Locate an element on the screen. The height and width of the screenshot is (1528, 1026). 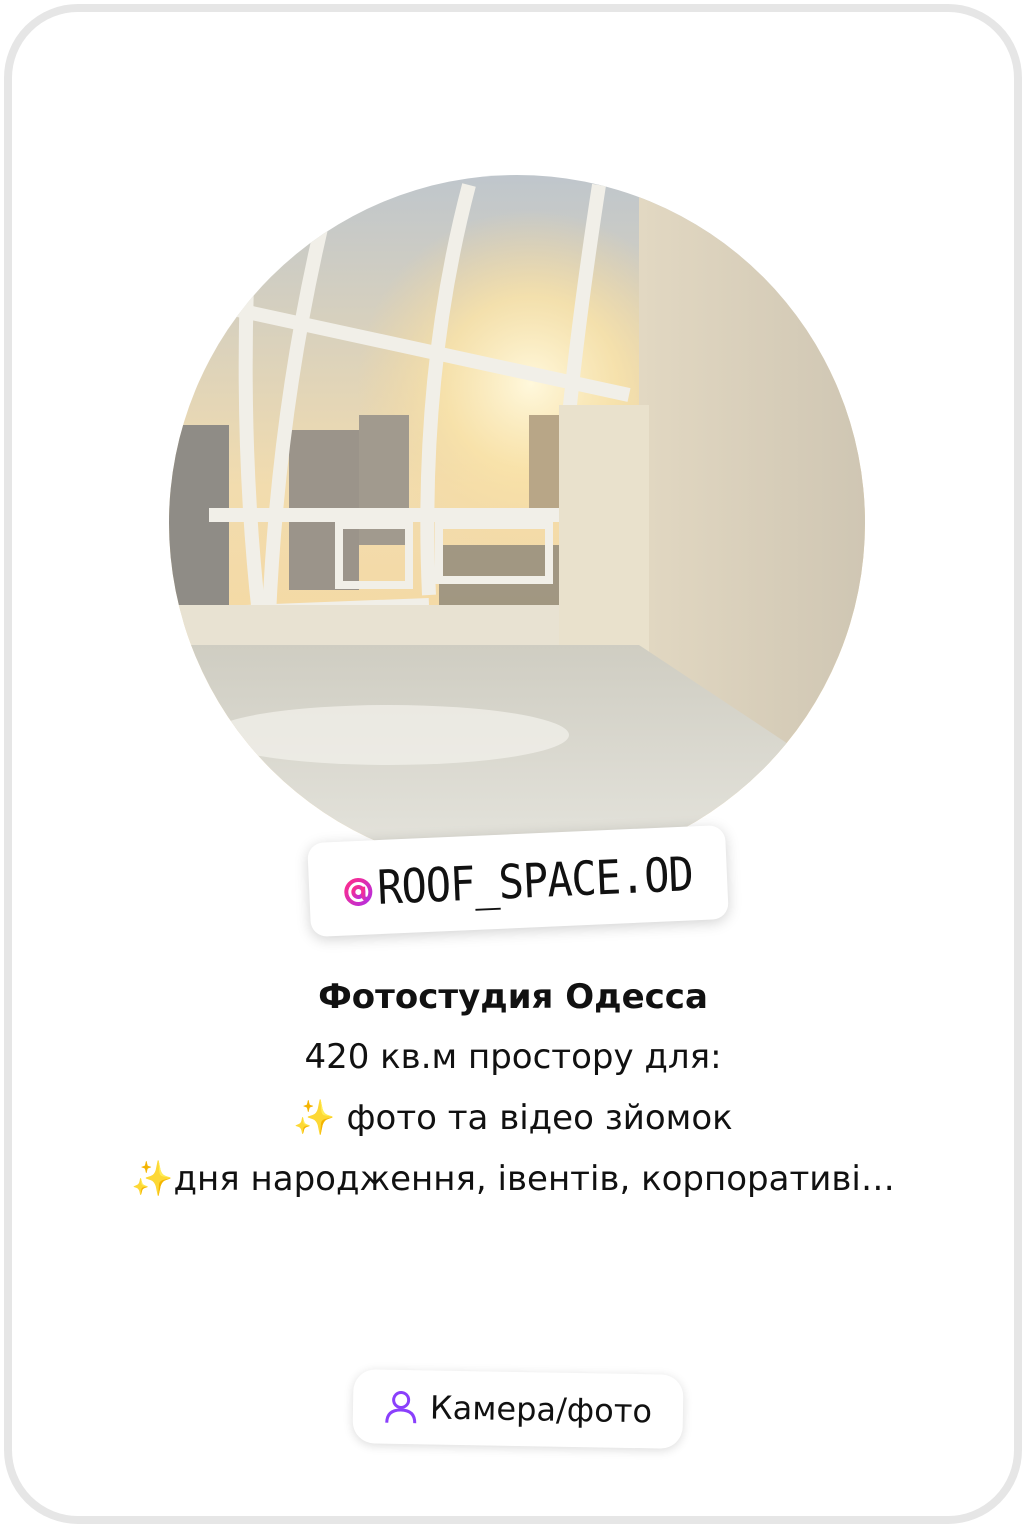
person-icon is located at coordinates (401, 1407).